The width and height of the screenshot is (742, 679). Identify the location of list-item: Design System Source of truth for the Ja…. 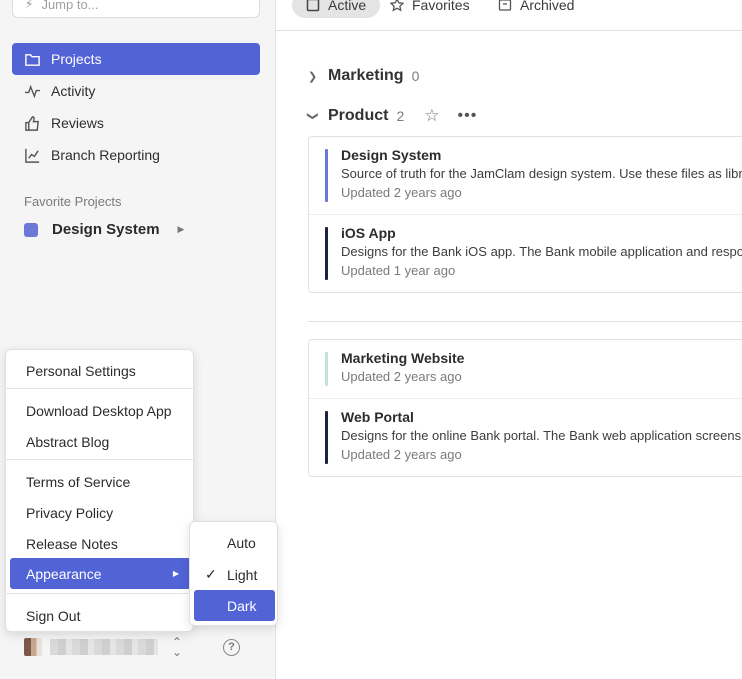
(525, 176).